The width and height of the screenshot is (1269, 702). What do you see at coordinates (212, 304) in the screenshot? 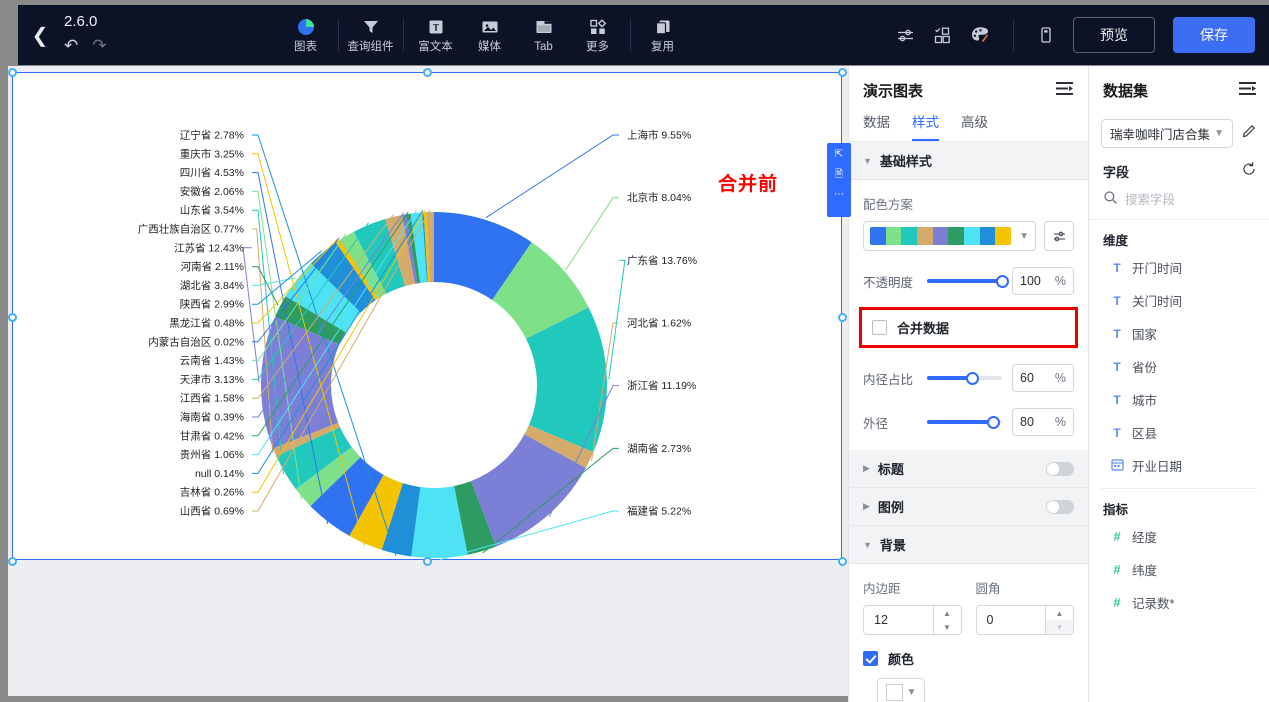
I see `donut-label: 陕西省 2.99%` at bounding box center [212, 304].